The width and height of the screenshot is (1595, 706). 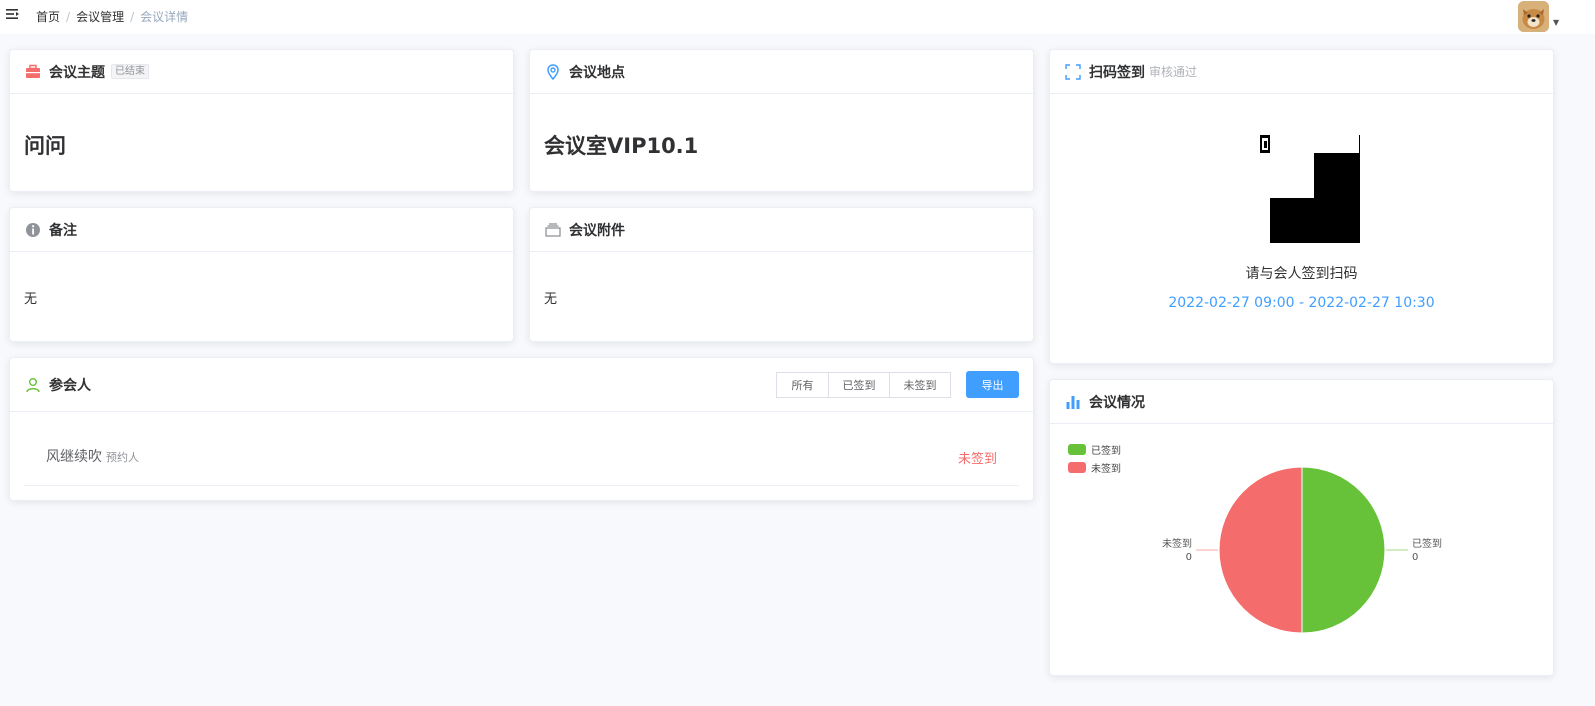 I want to click on checkin-card-title: 扫码签到, so click(x=1117, y=72).